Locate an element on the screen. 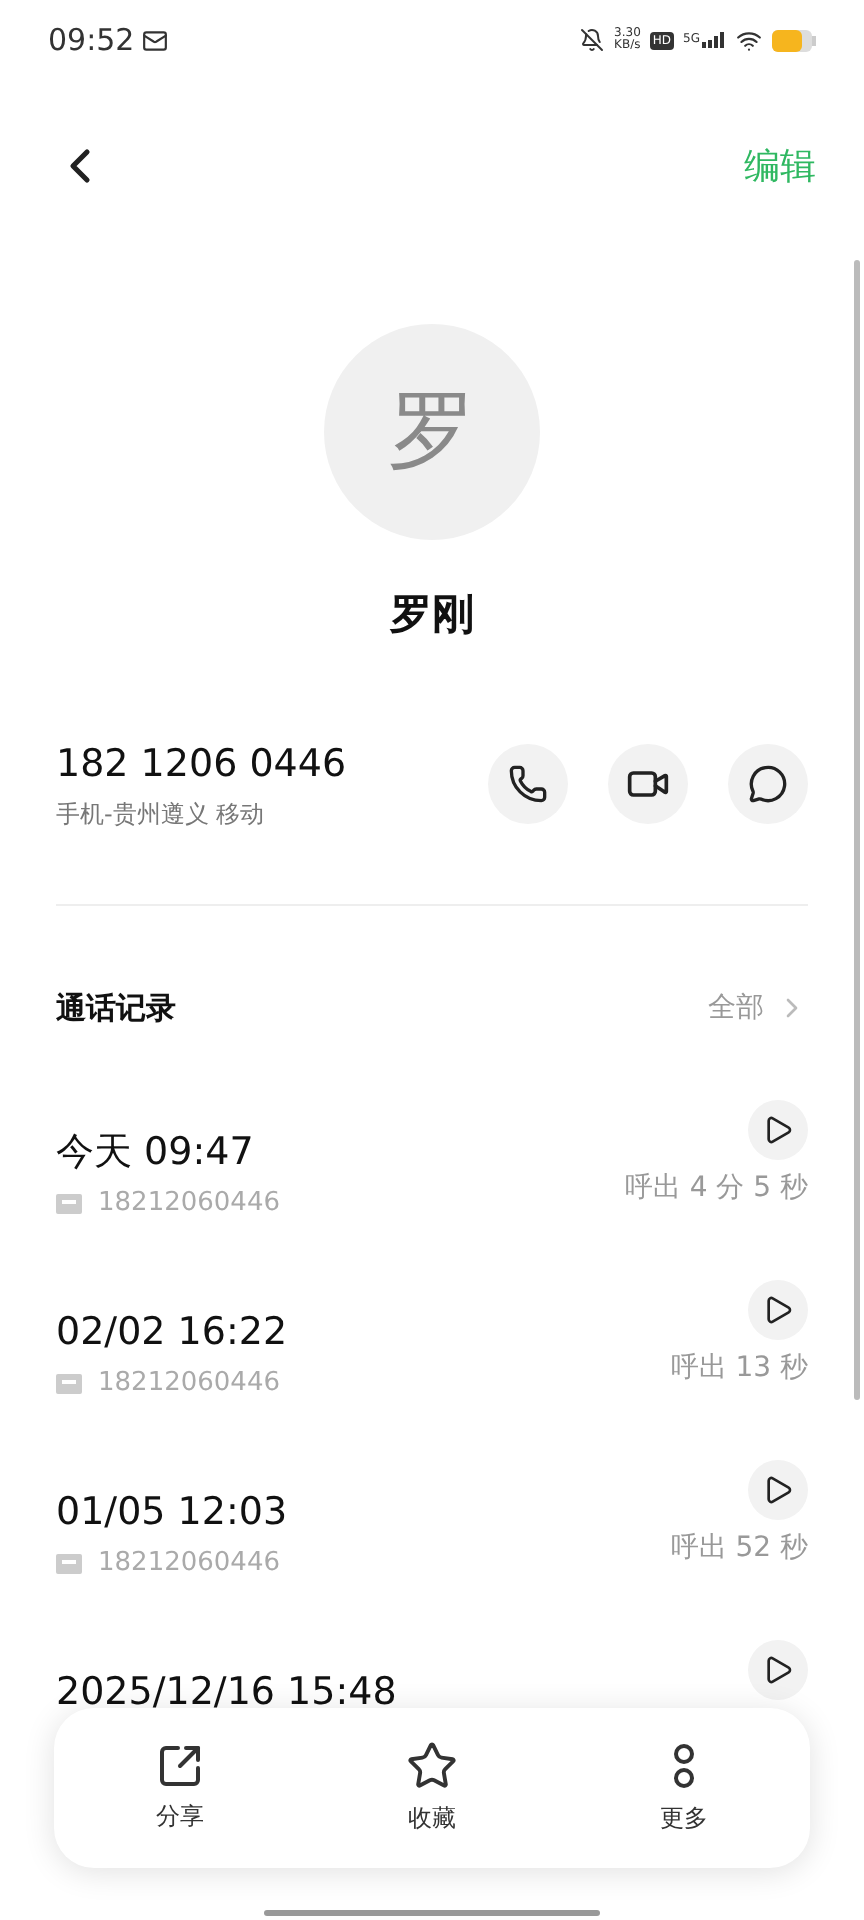  call-time: 02/02 16:22 is located at coordinates (172, 1332).